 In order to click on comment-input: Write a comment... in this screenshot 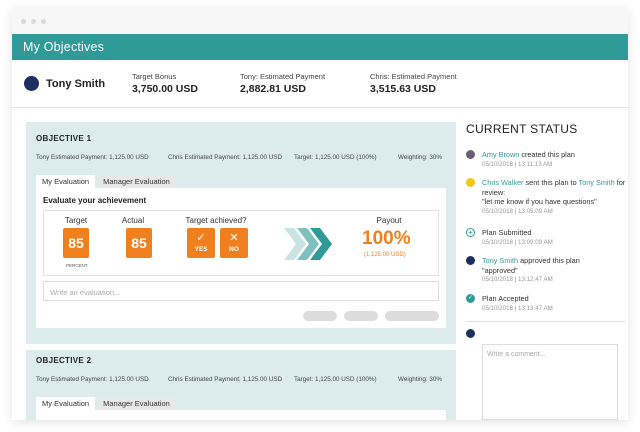, I will do `click(550, 382)`.